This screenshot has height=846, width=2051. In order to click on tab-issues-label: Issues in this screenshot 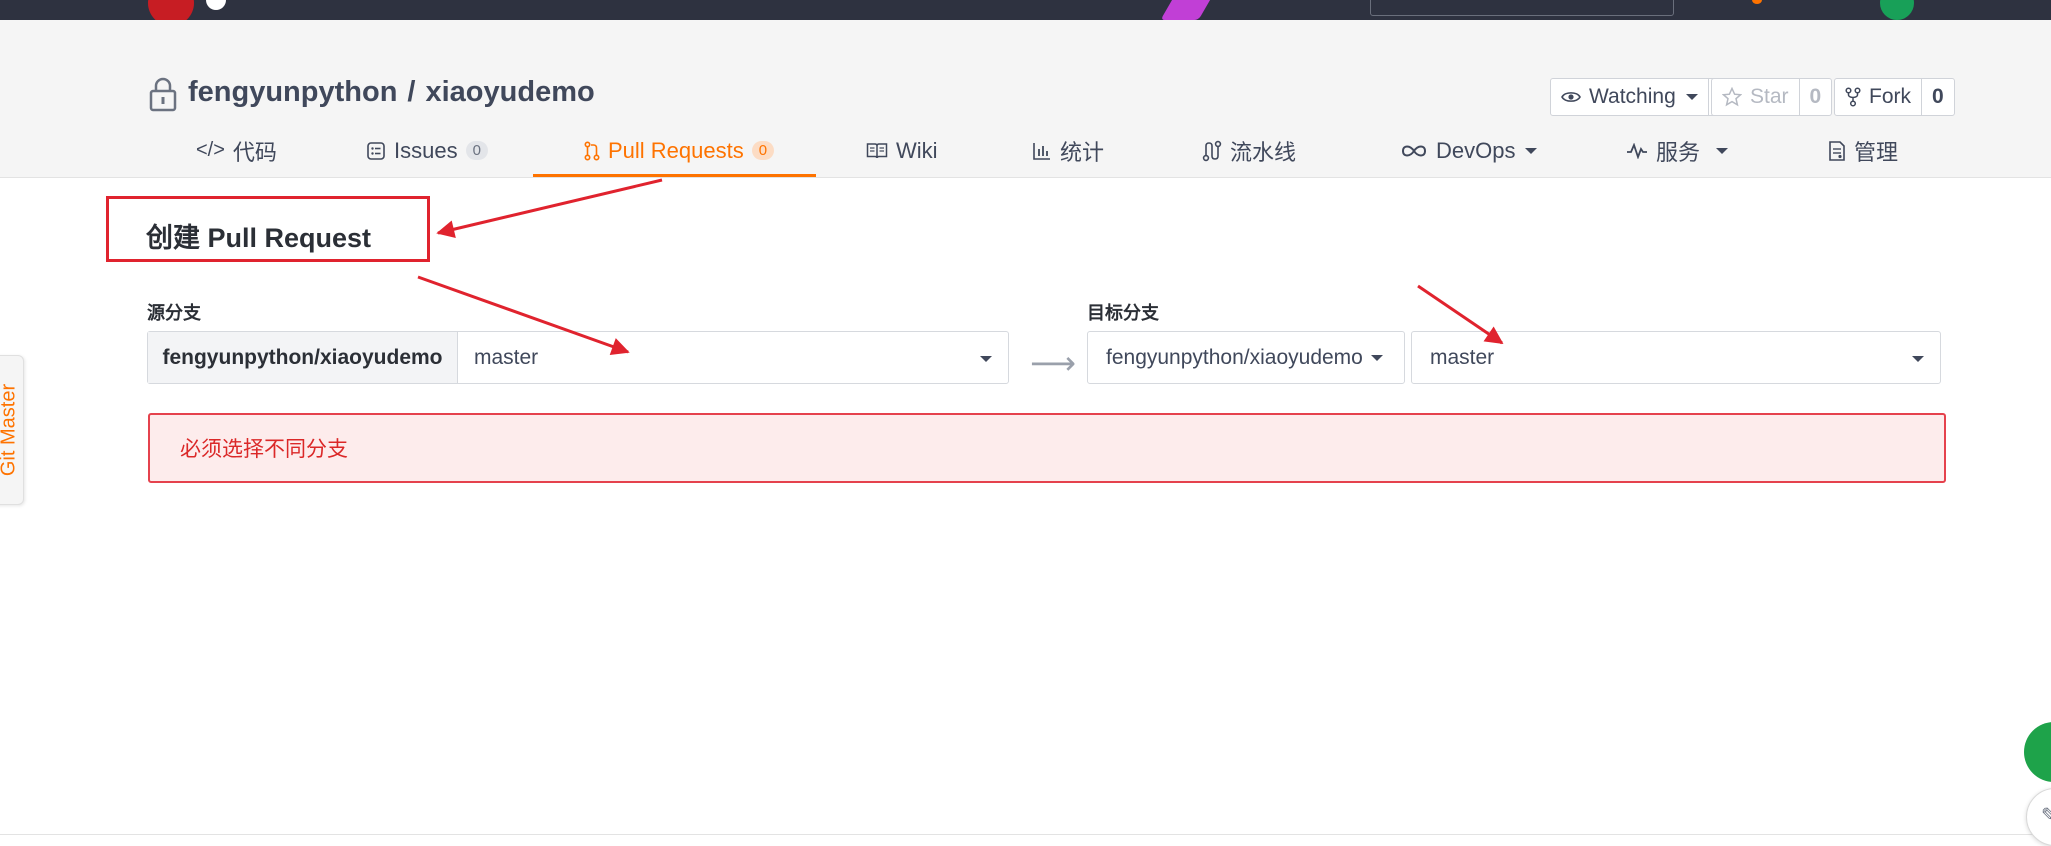, I will do `click(426, 150)`.